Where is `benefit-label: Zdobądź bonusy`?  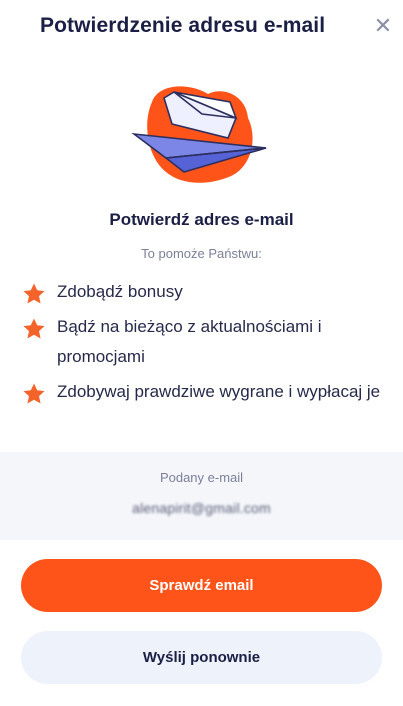
benefit-label: Zdobądź bonusy is located at coordinates (120, 291).